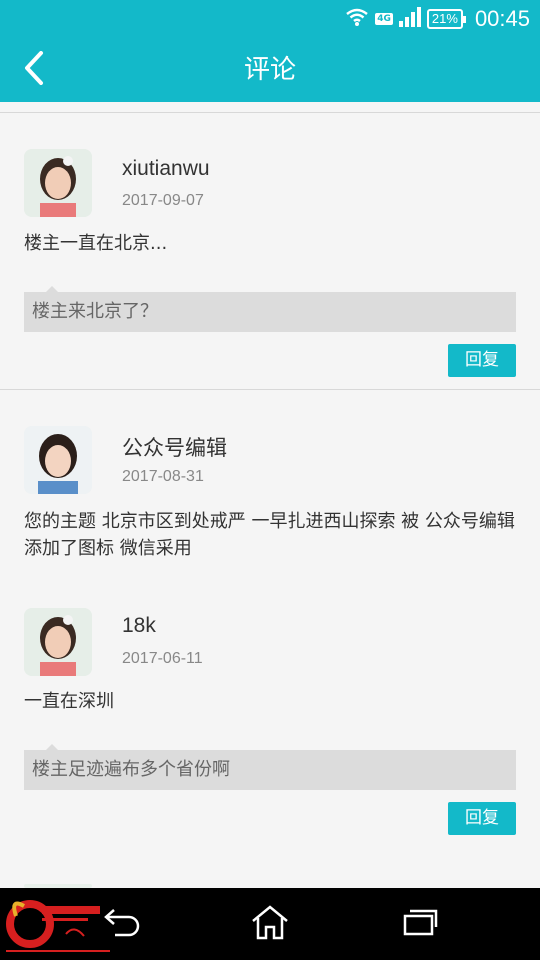  I want to click on comment-date: 2017-06-11, so click(162, 658).